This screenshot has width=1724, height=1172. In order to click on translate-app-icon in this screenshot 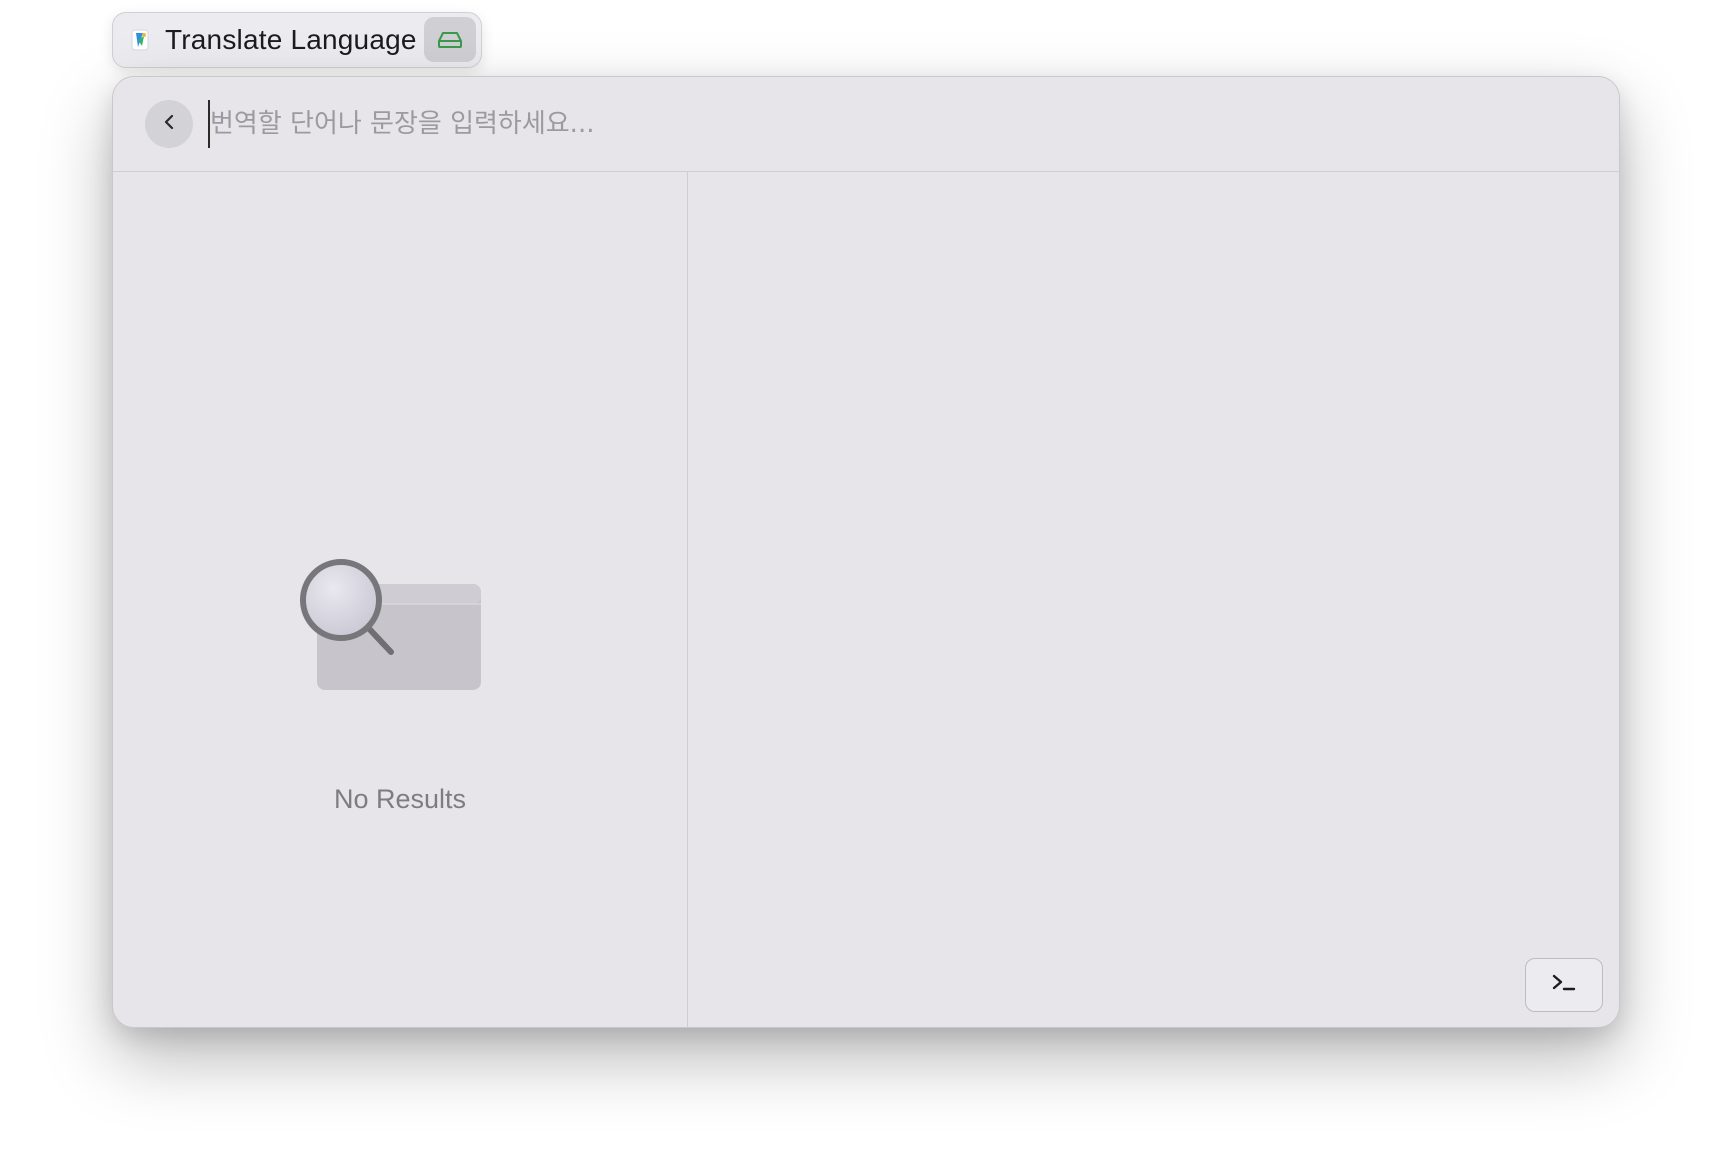, I will do `click(141, 40)`.